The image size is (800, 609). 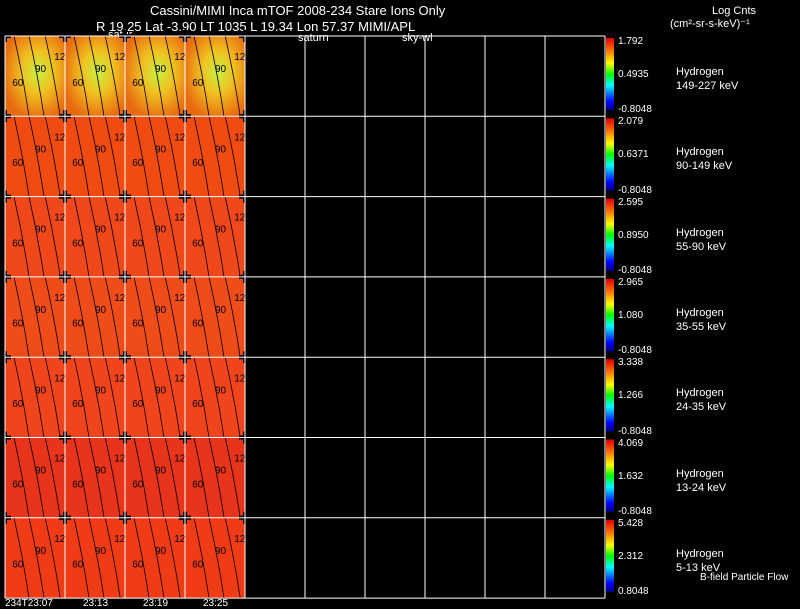 I want to click on colorbar-mid-label: 1.266, so click(x=631, y=396).